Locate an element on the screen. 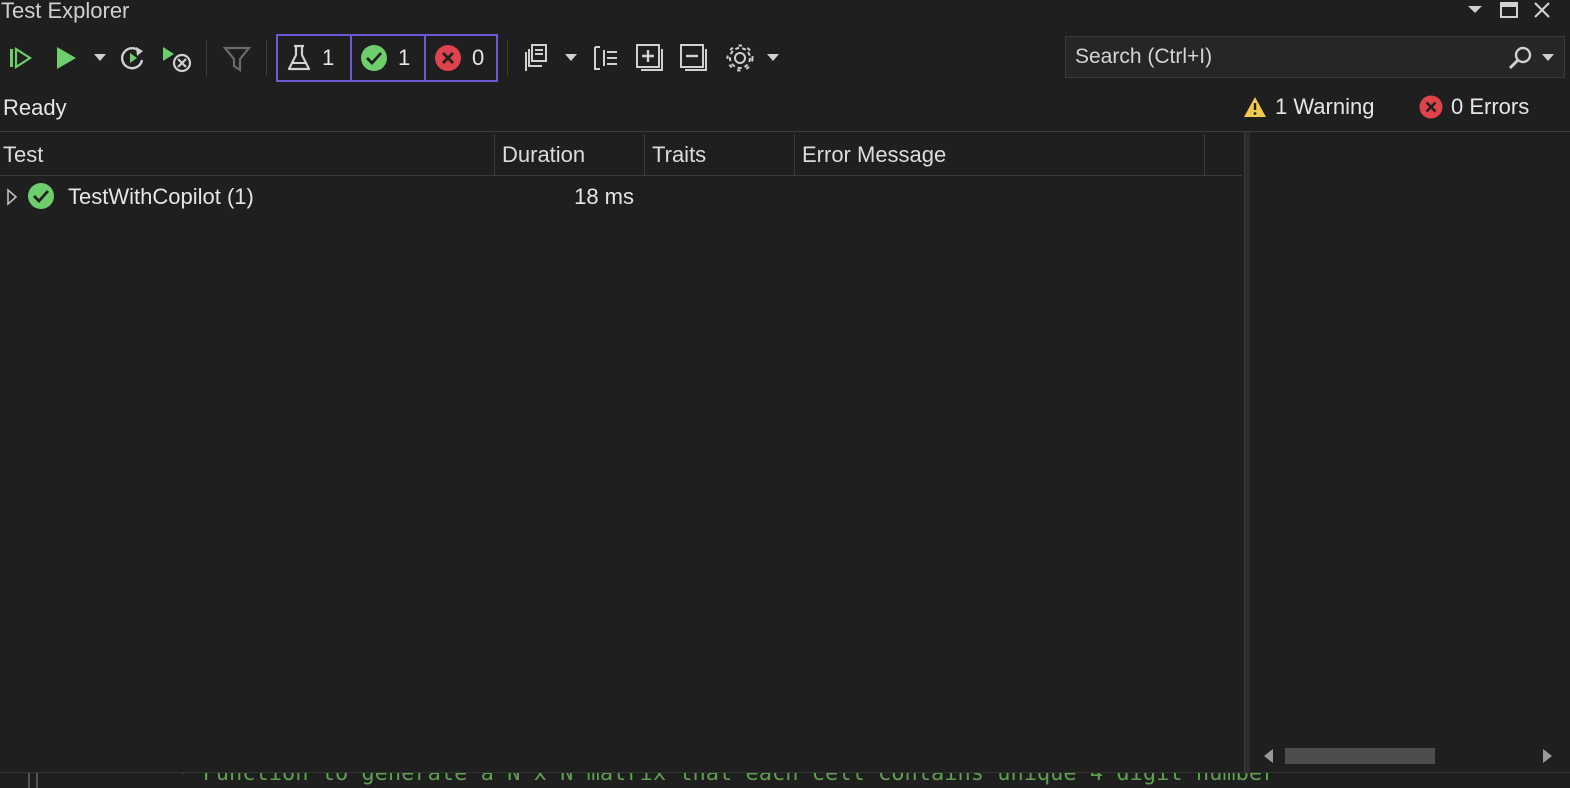 This screenshot has width=1570, height=788. run-dropdown-button is located at coordinates (100, 58).